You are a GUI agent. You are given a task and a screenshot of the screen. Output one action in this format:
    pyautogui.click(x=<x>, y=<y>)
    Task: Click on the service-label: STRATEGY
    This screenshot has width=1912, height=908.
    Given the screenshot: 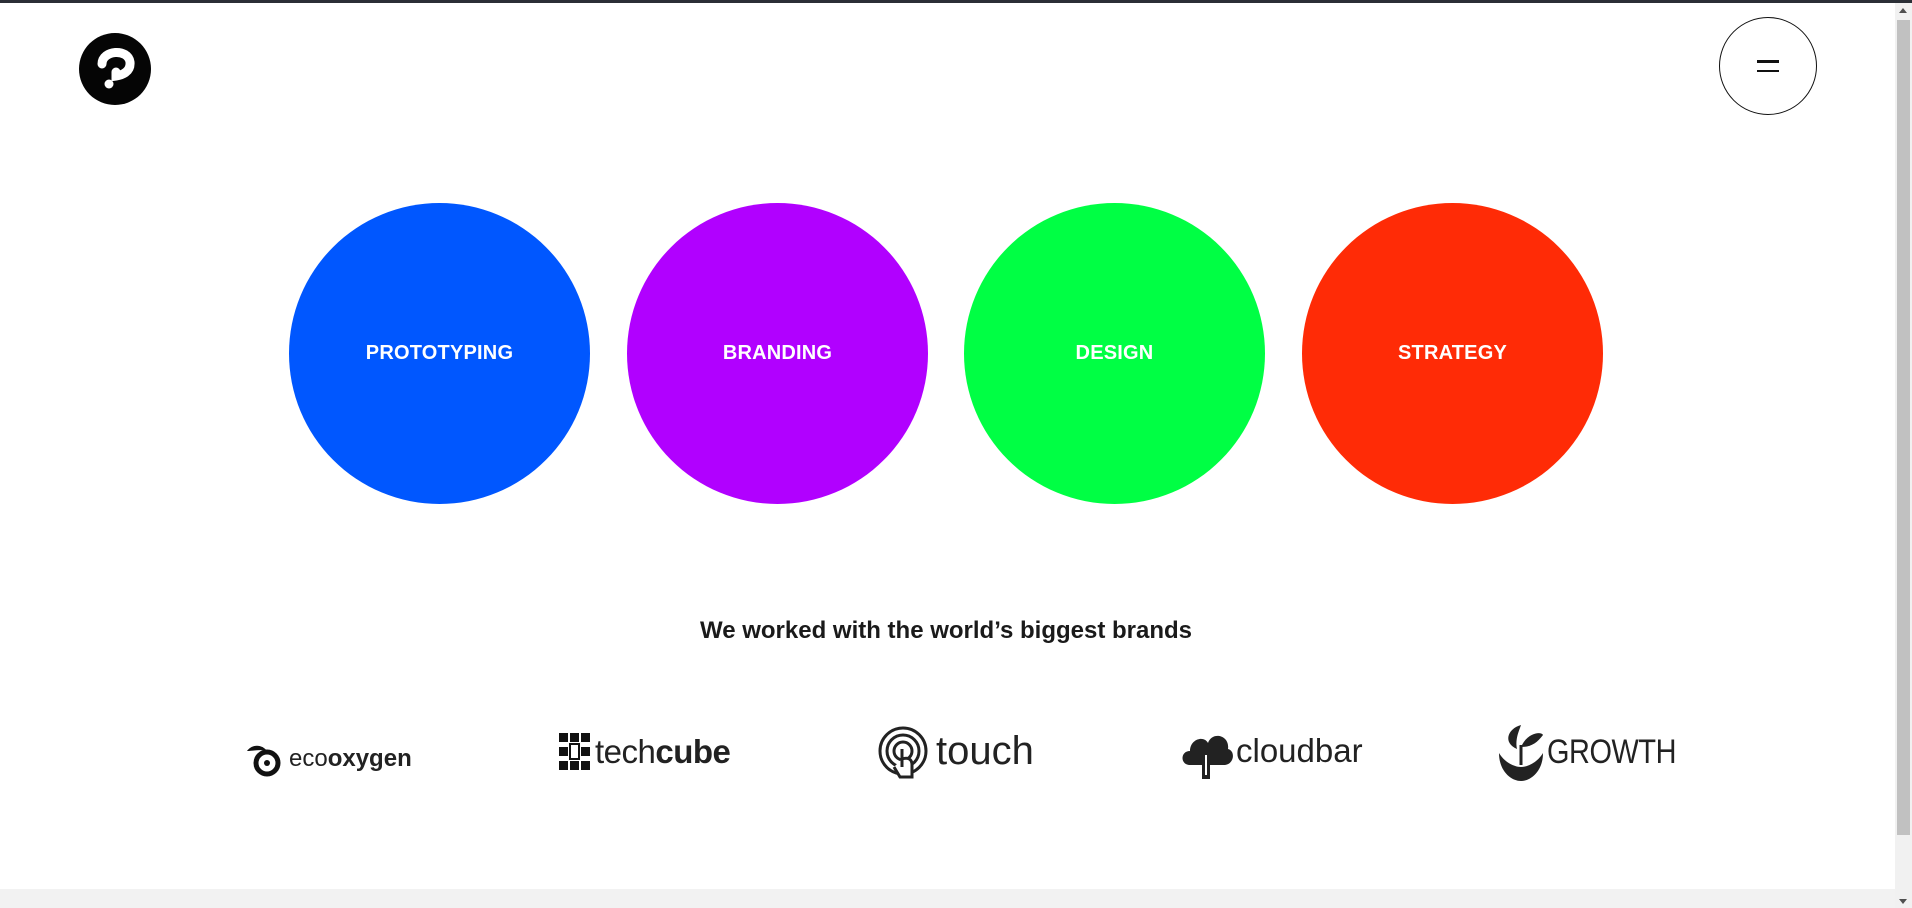 What is the action you would take?
    pyautogui.click(x=1452, y=353)
    